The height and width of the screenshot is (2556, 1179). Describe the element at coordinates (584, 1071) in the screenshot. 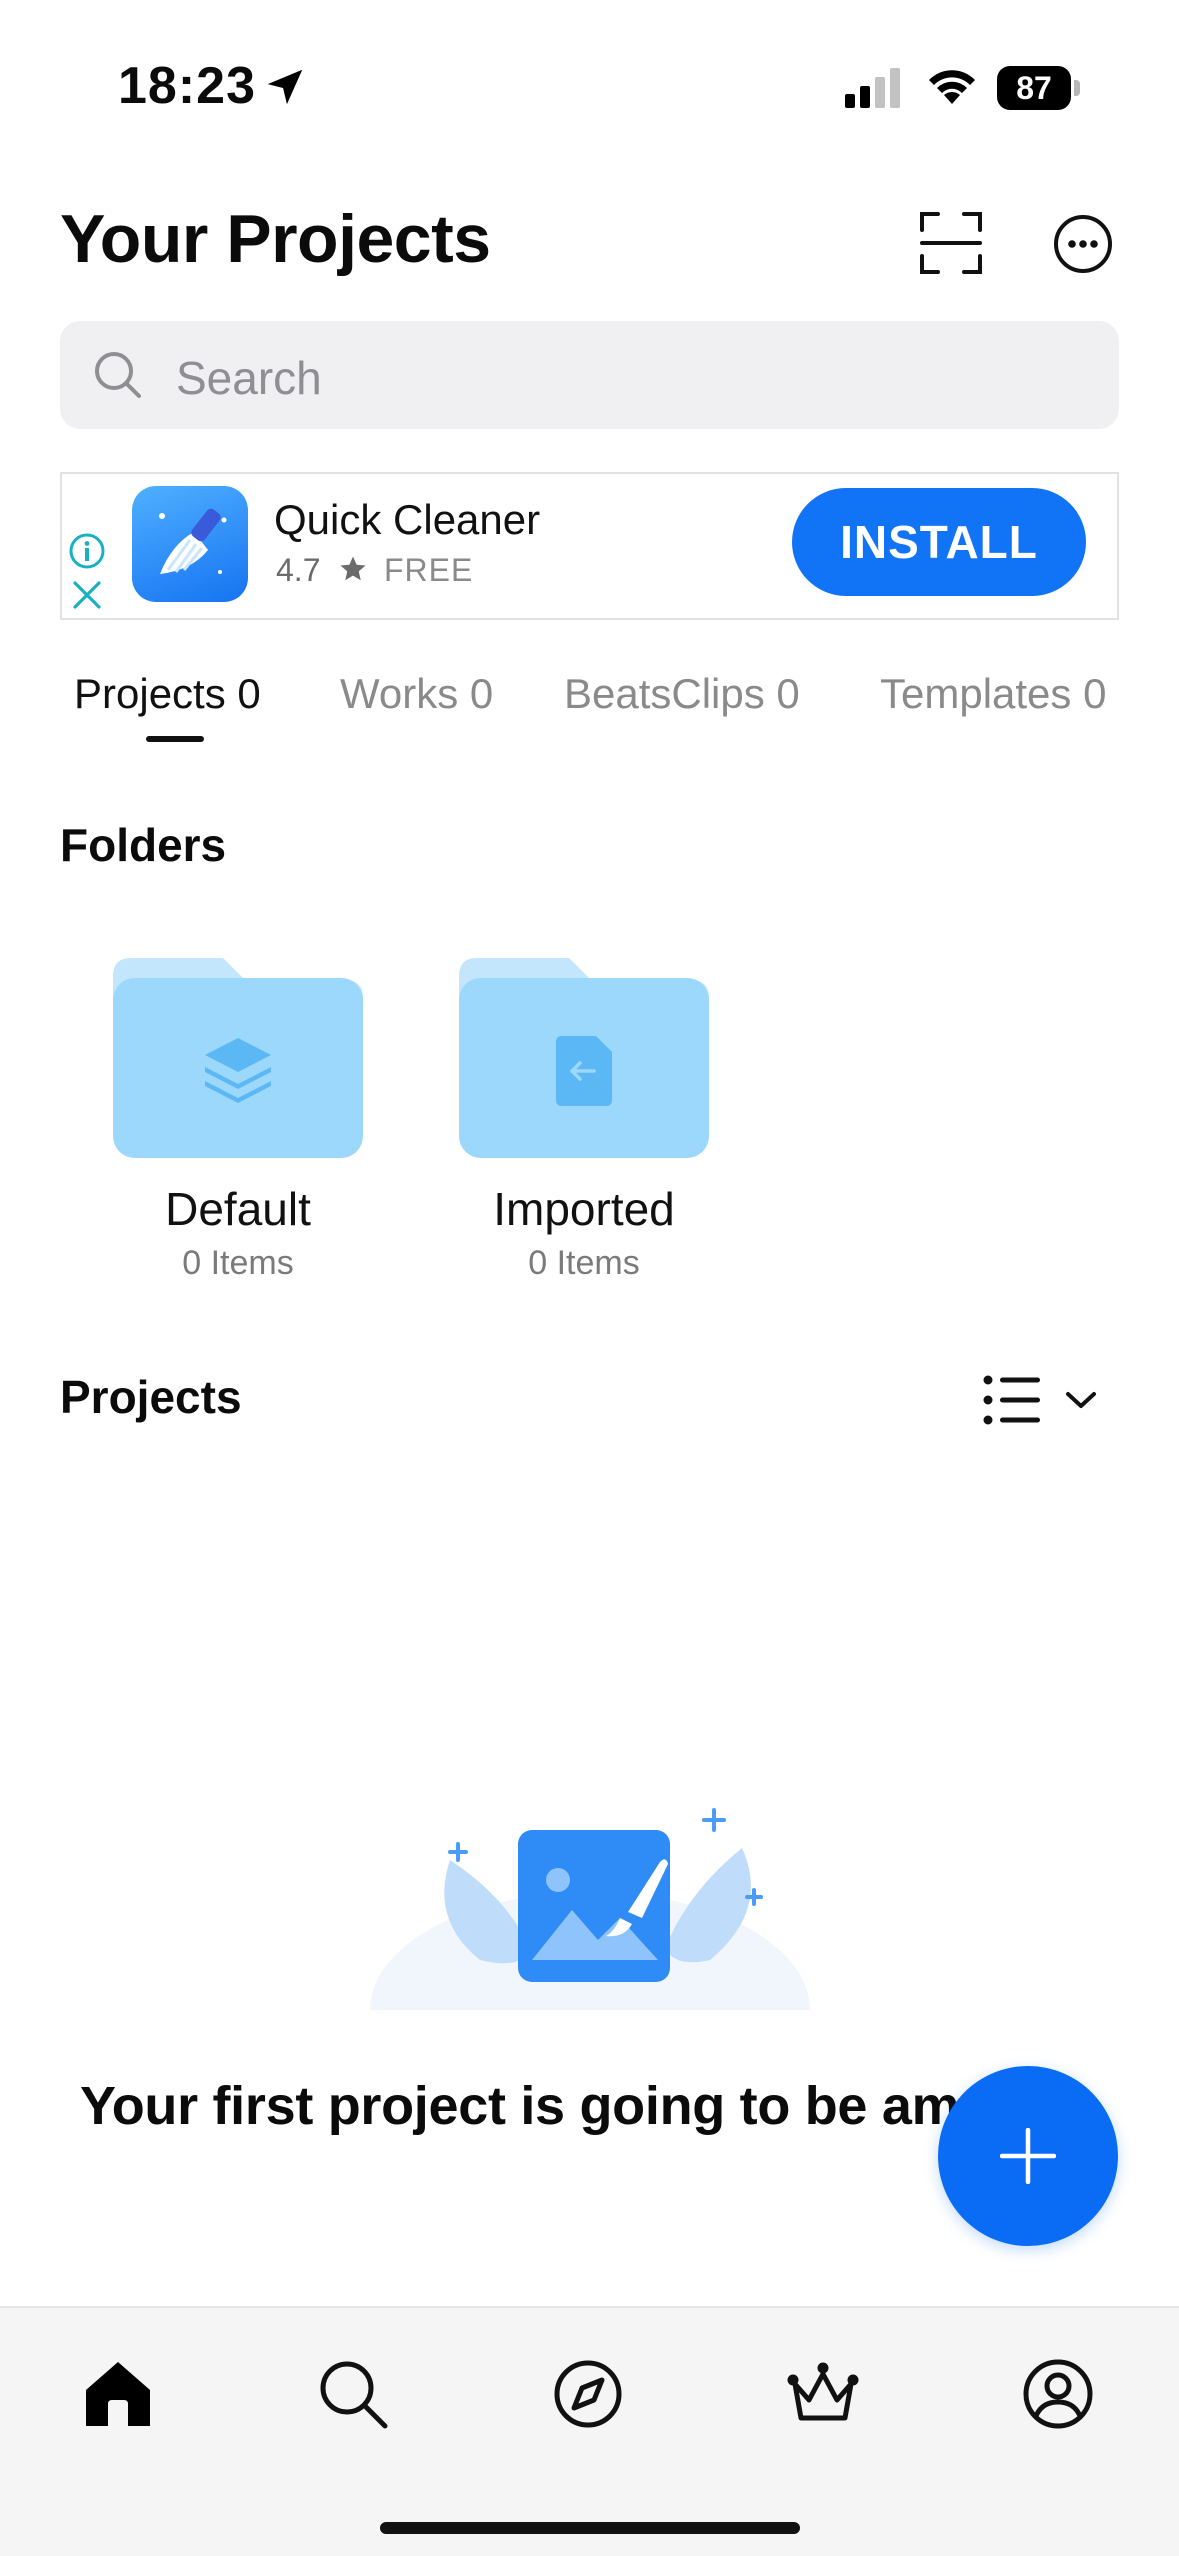

I see `import-file-icon` at that location.